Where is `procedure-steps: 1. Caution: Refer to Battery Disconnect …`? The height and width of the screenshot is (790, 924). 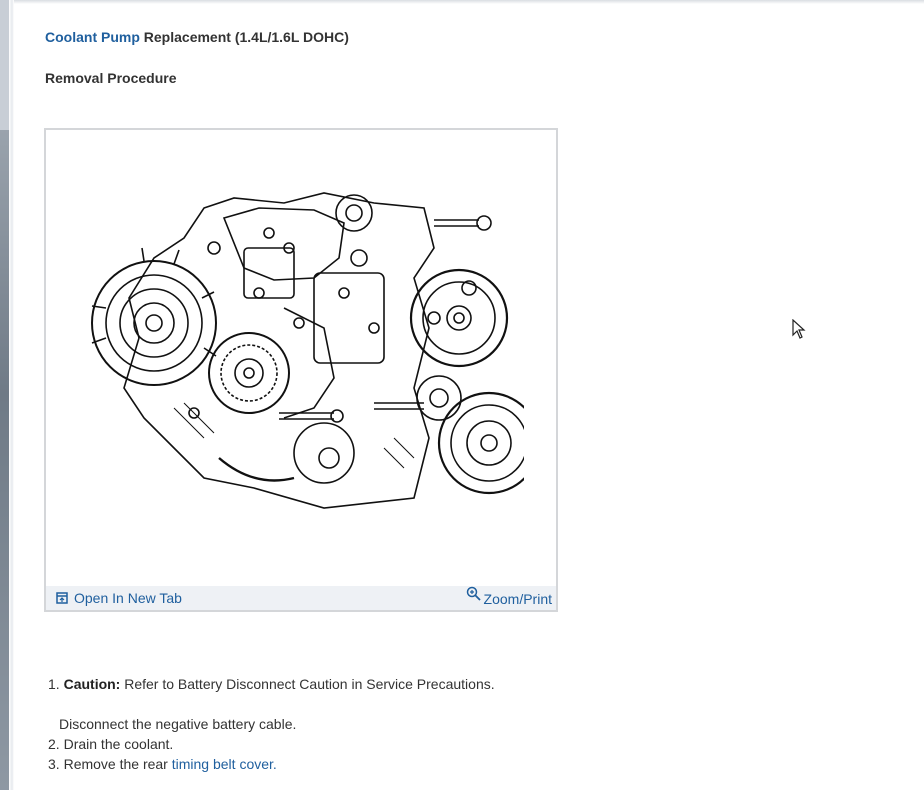 procedure-steps: 1. Caution: Refer to Battery Disconnect … is located at coordinates (398, 724).